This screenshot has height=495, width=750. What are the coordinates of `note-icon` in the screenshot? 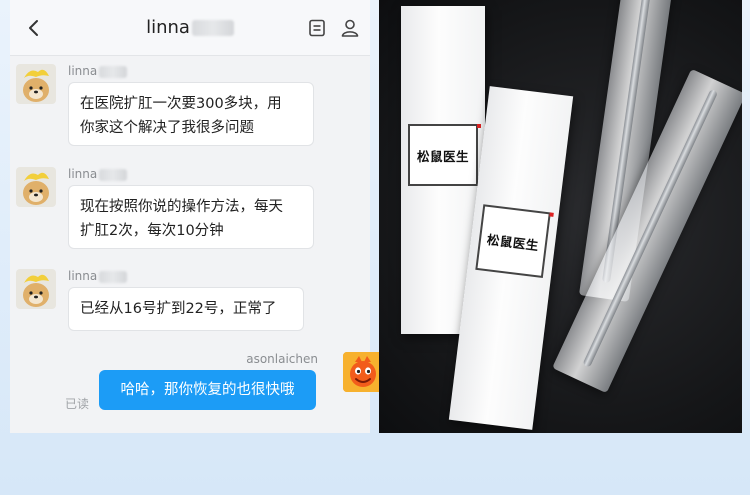 It's located at (317, 28).